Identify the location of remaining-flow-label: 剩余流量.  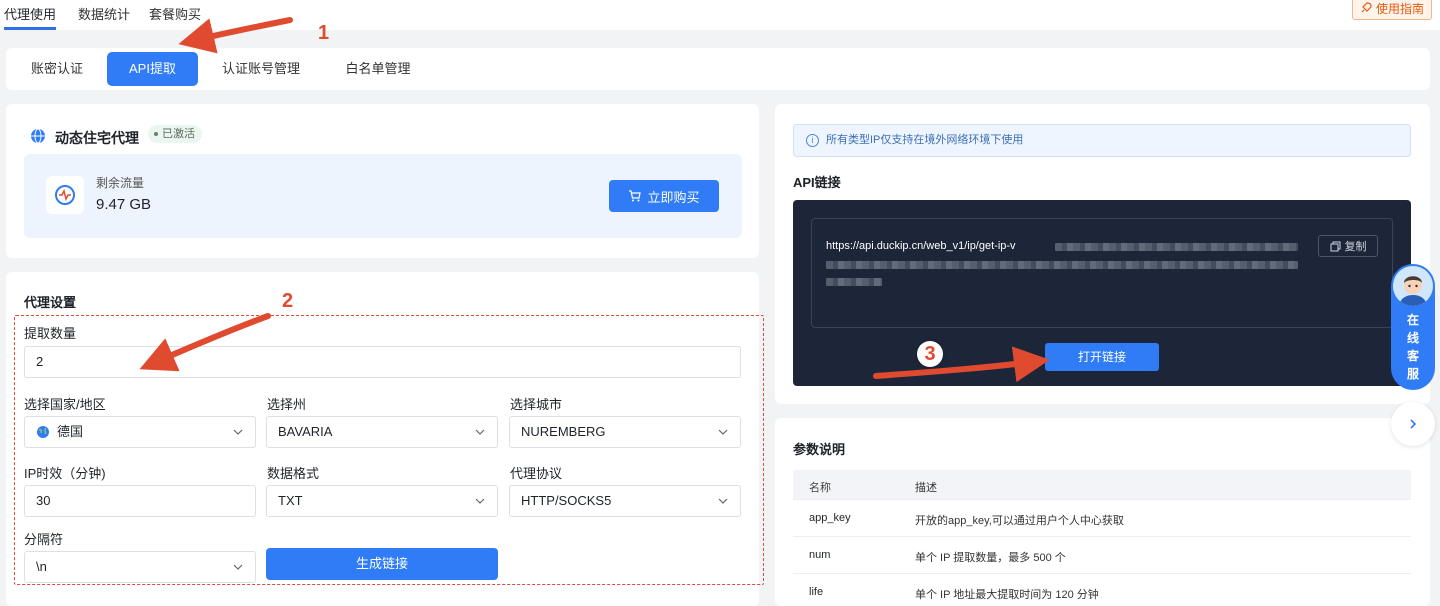
(120, 183).